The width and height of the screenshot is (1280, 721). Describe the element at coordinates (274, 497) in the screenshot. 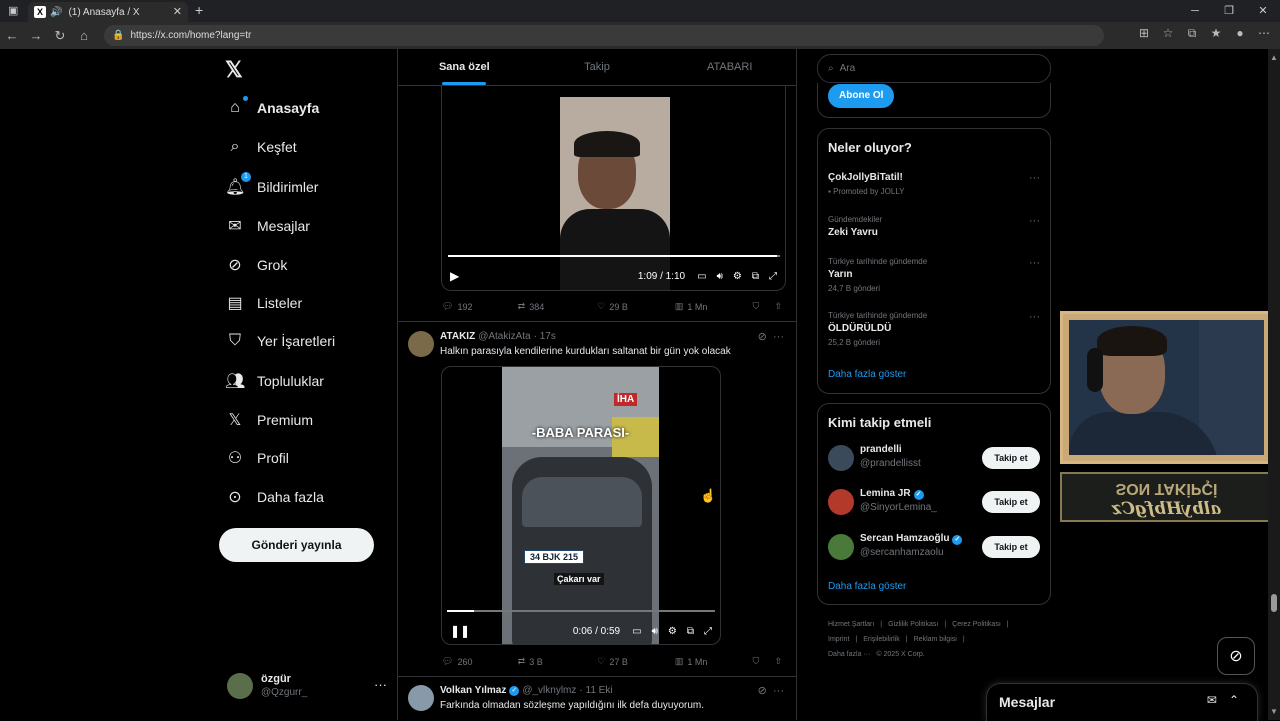

I see `nav-more: ⊙ Daha fazla` at that location.